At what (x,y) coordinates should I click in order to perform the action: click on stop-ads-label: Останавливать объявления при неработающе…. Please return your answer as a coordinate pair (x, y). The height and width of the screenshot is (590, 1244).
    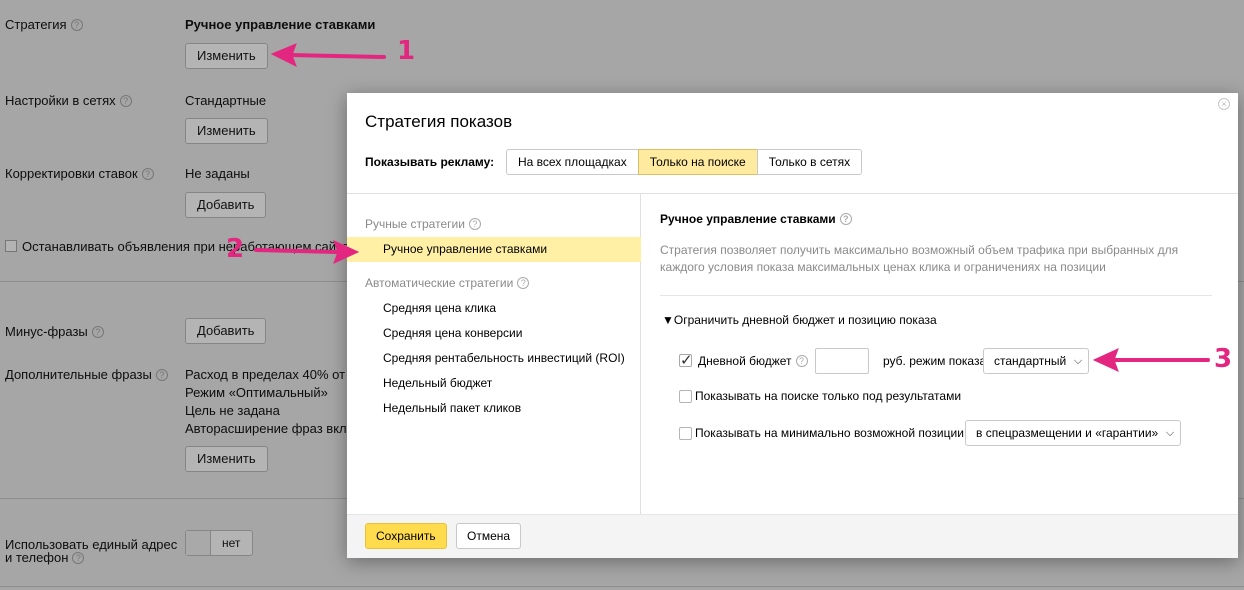
    Looking at the image, I should click on (186, 246).